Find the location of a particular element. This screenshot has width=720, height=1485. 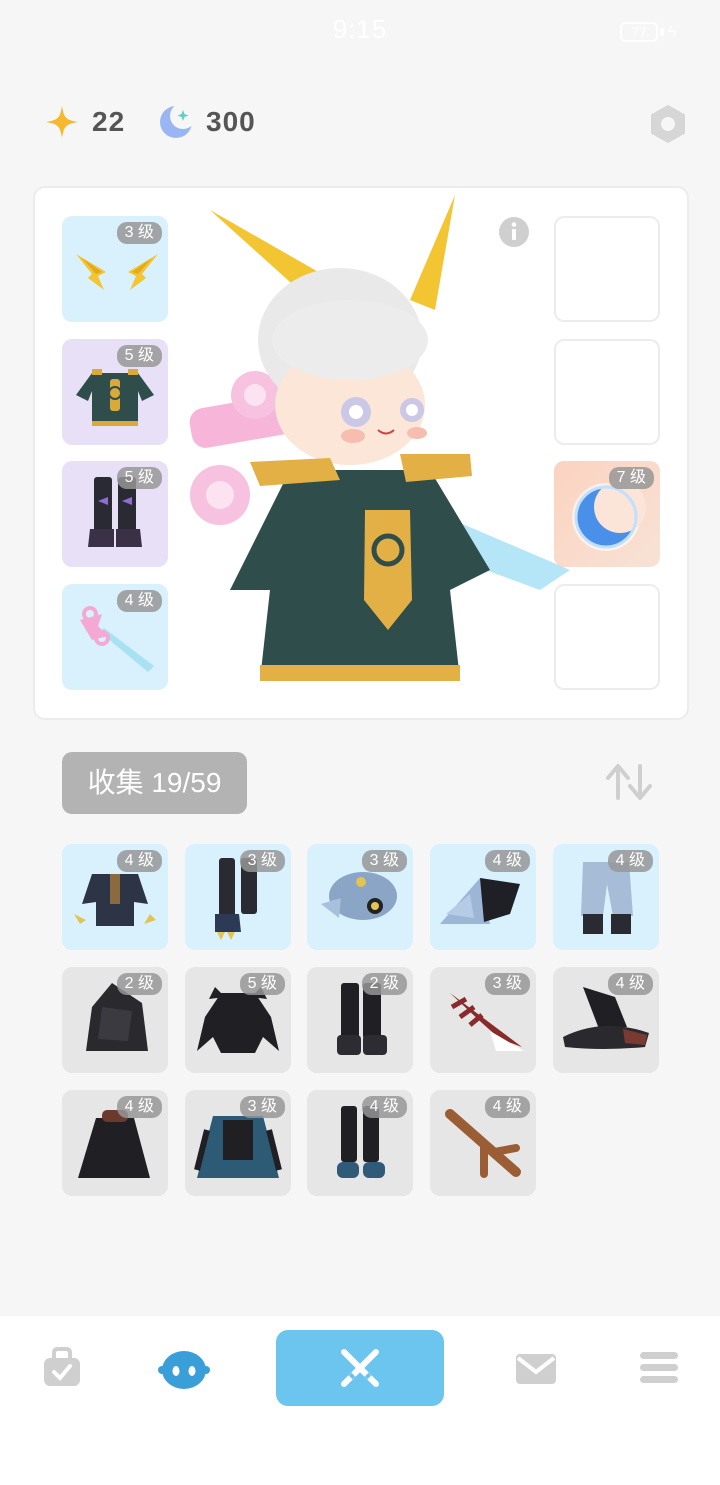

item-level-badge: 7 级 is located at coordinates (631, 478).